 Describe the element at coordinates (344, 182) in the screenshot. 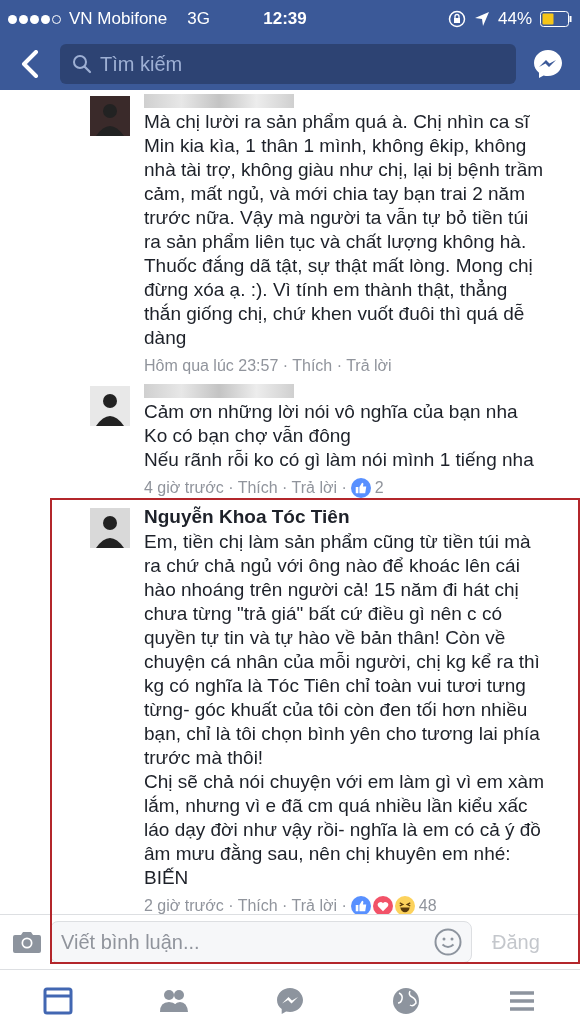

I see `comment-text: Mà chị lười ra sản phẩm quá à. Chị nhìn ca sĩ Min kia kìa, 1 thân 1 mình, không êkip, không nhà tài trợ, không giàu như chị, lại bị bệnh trầm cảm, mất ngủ, và mới chia tay bạn trai 2 năm trước nữa. Vậy mà người ta vẫn tự bỏ tiền túi ra sản phẩm liên tục và chất lượng không hà.` at that location.